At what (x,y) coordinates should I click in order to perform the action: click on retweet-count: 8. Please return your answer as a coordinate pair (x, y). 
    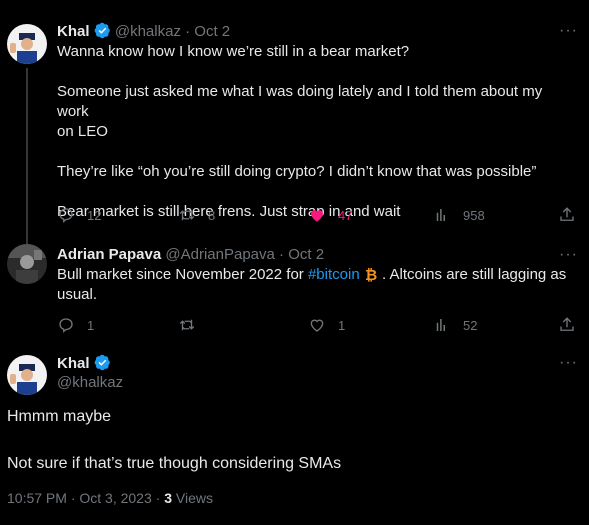
    Looking at the image, I should click on (212, 215).